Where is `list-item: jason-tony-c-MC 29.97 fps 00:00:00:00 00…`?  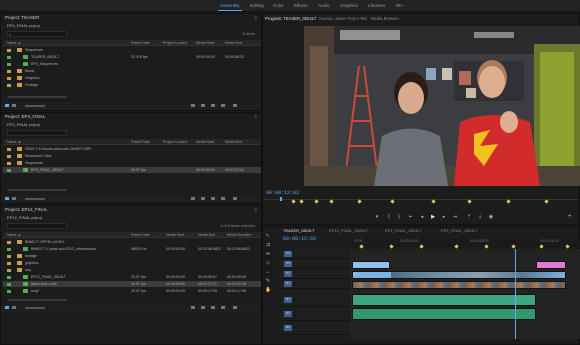
list-item: jason-tony-c-MC 29.97 fps 00:00:00:00 00… is located at coordinates (132, 284).